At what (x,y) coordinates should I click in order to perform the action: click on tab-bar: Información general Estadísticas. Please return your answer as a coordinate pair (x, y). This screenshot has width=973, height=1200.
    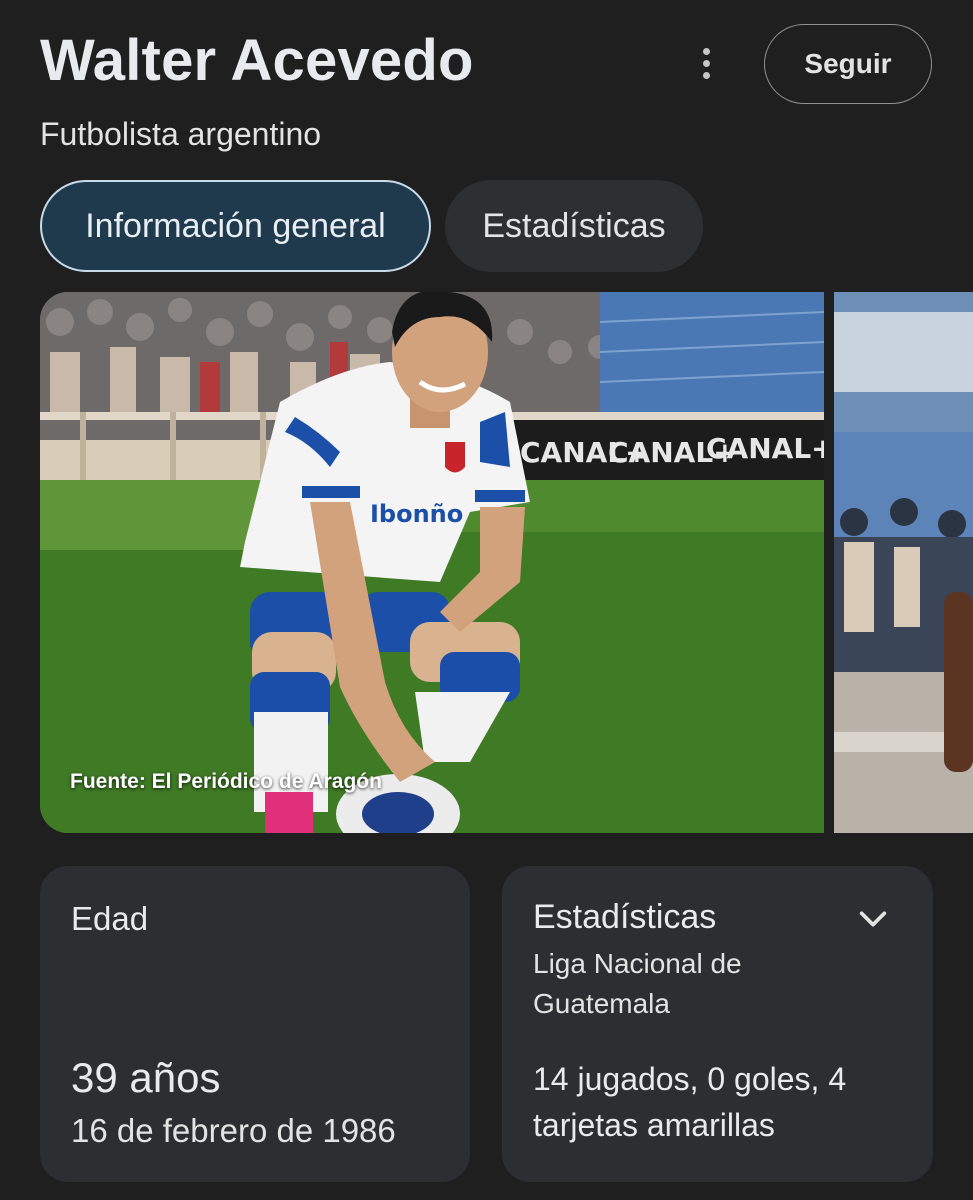
    Looking at the image, I should click on (371, 226).